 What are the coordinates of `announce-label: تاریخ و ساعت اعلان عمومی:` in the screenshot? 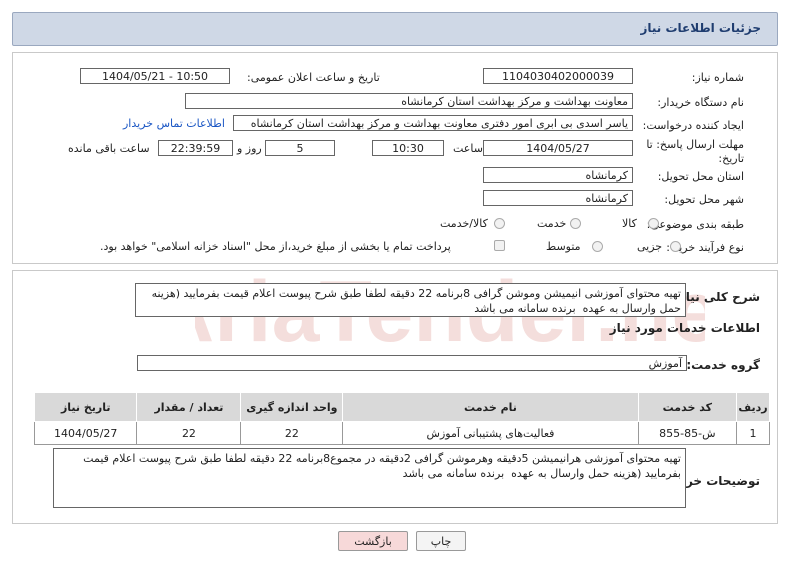 It's located at (313, 77).